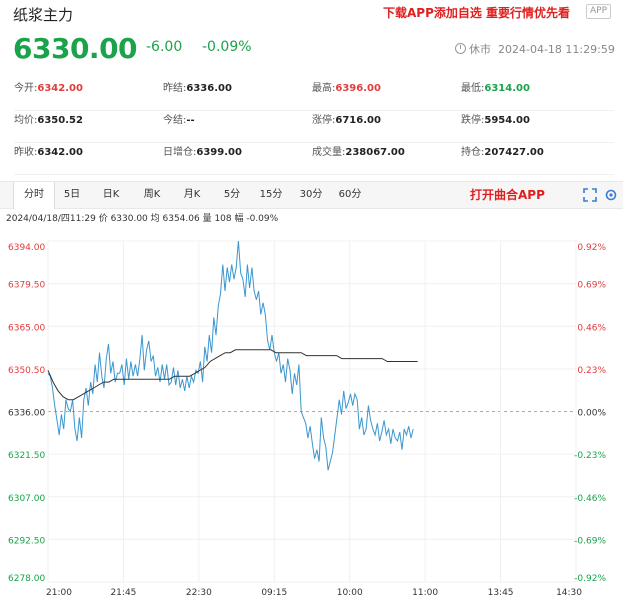 Image resolution: width=623 pixels, height=599 pixels. Describe the element at coordinates (26, 286) in the screenshot. I see `y-tick-label: 6379.50` at that location.